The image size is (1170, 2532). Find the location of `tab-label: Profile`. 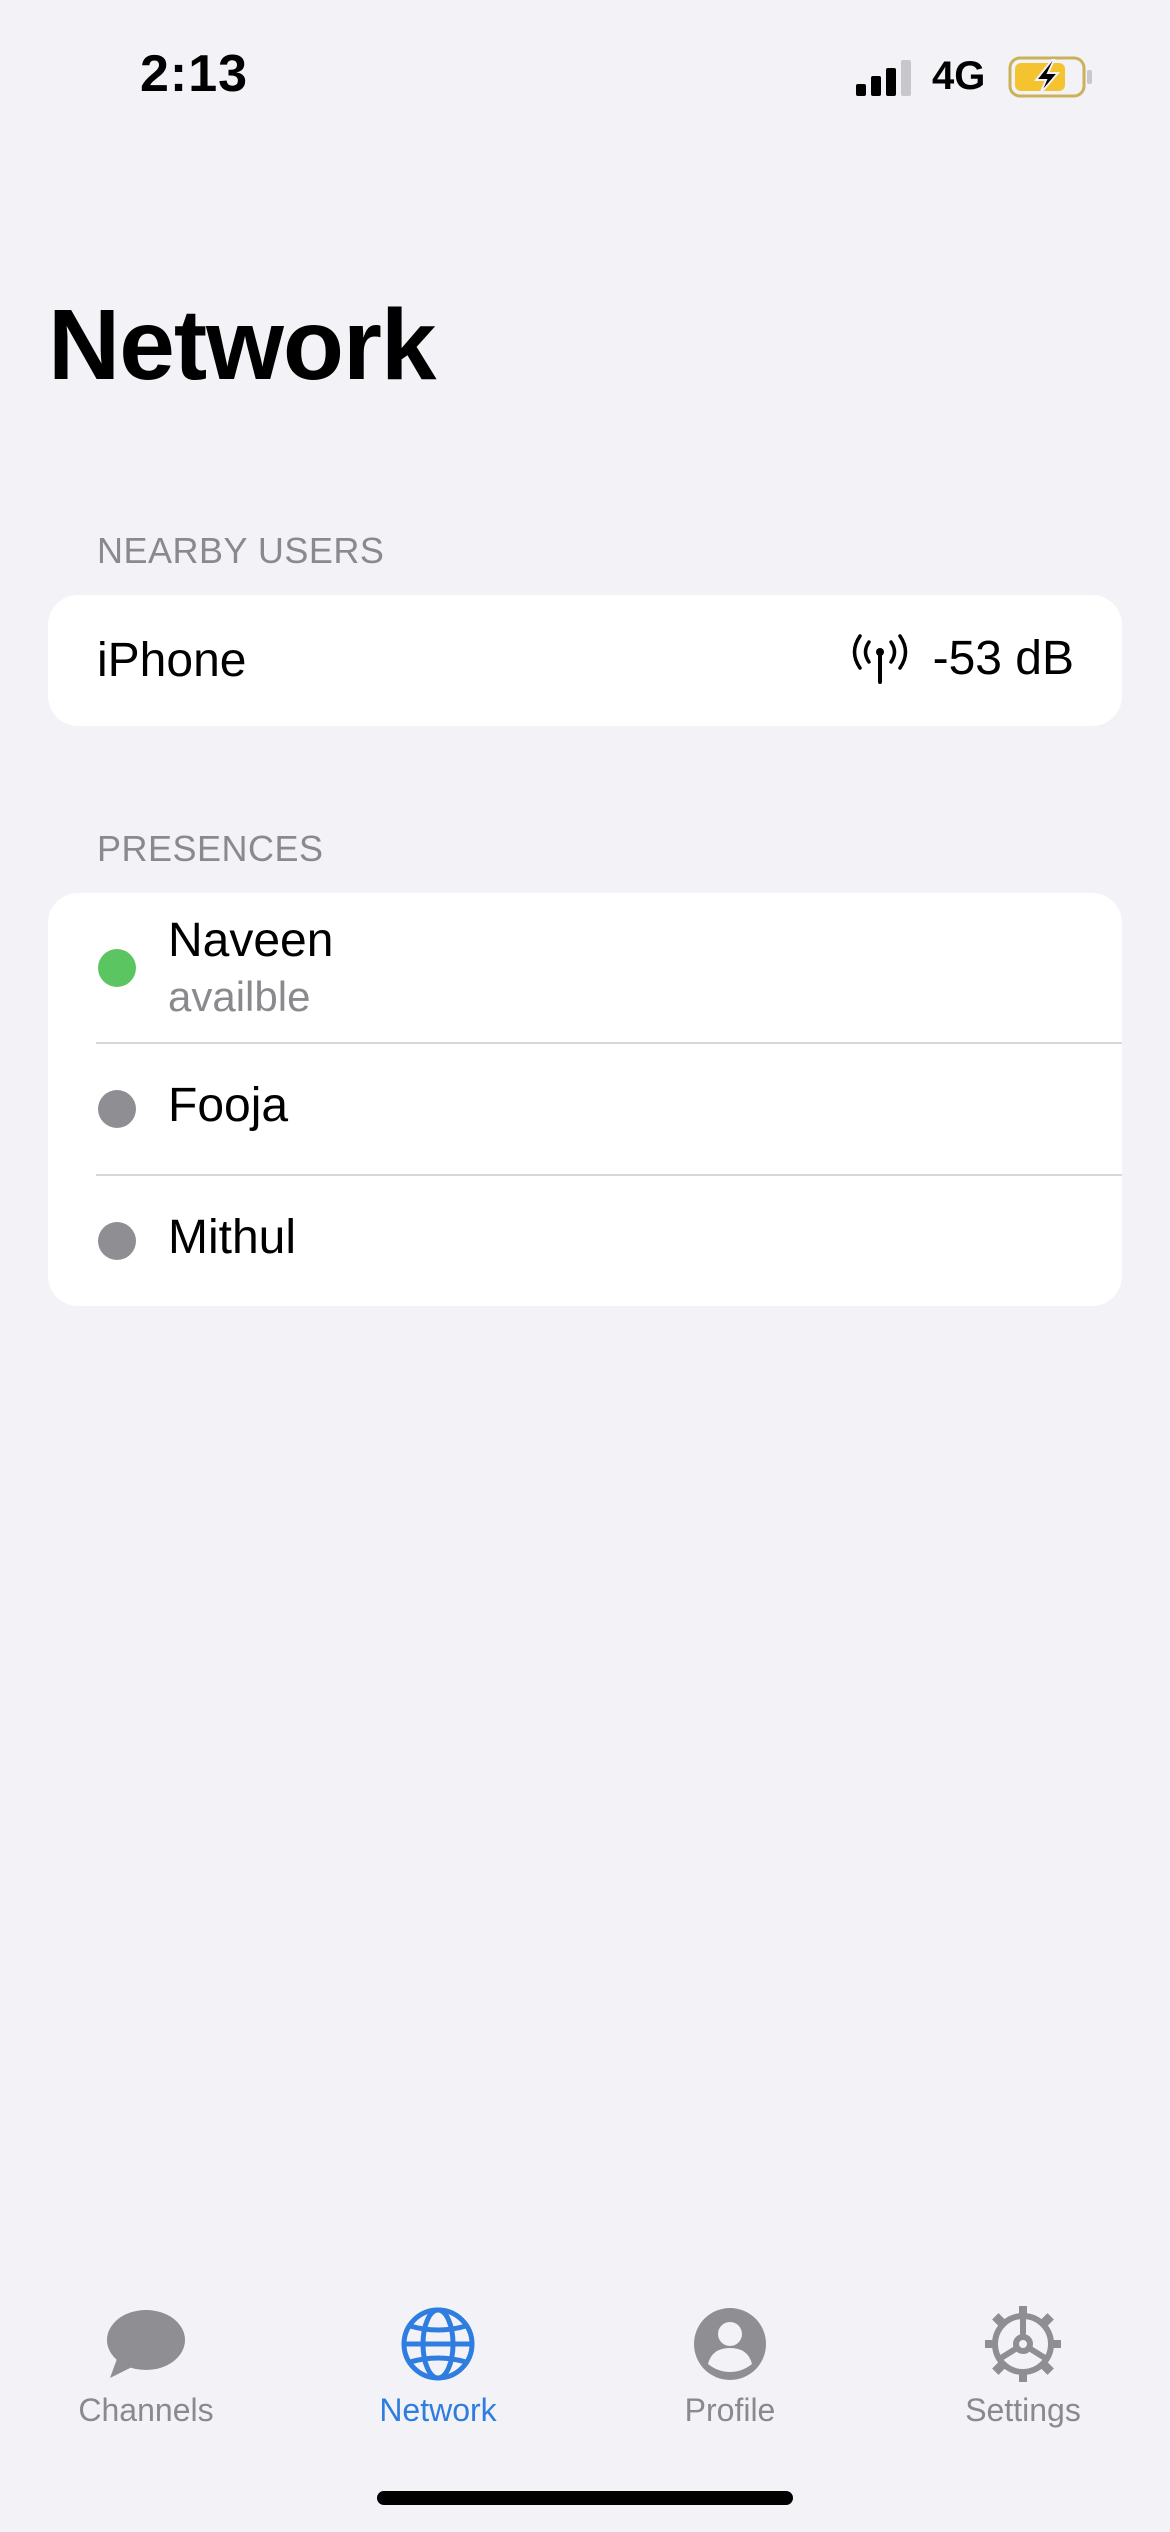

tab-label: Profile is located at coordinates (730, 2410).